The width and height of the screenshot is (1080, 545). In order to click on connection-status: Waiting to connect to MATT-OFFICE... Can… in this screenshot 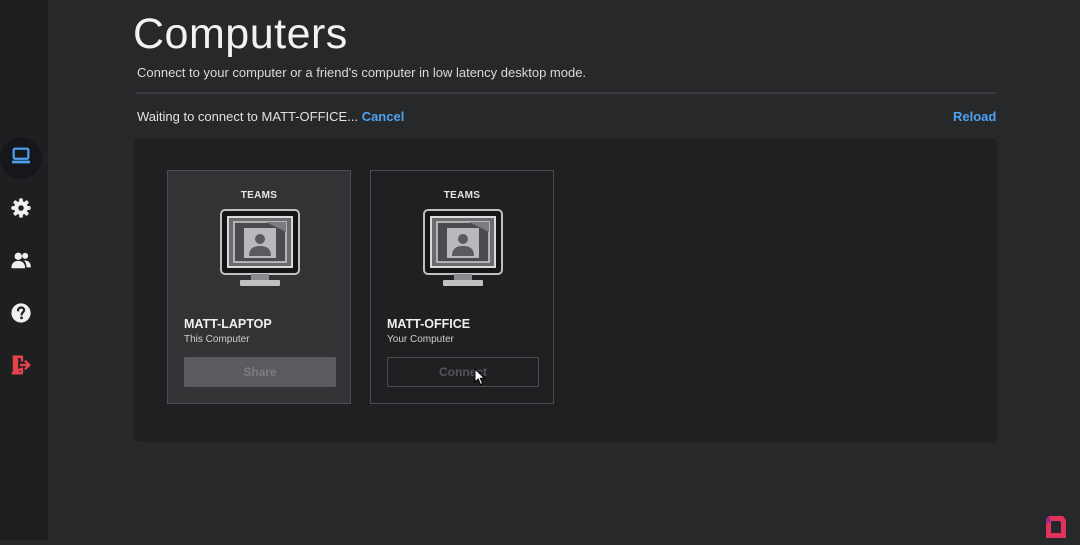, I will do `click(270, 116)`.